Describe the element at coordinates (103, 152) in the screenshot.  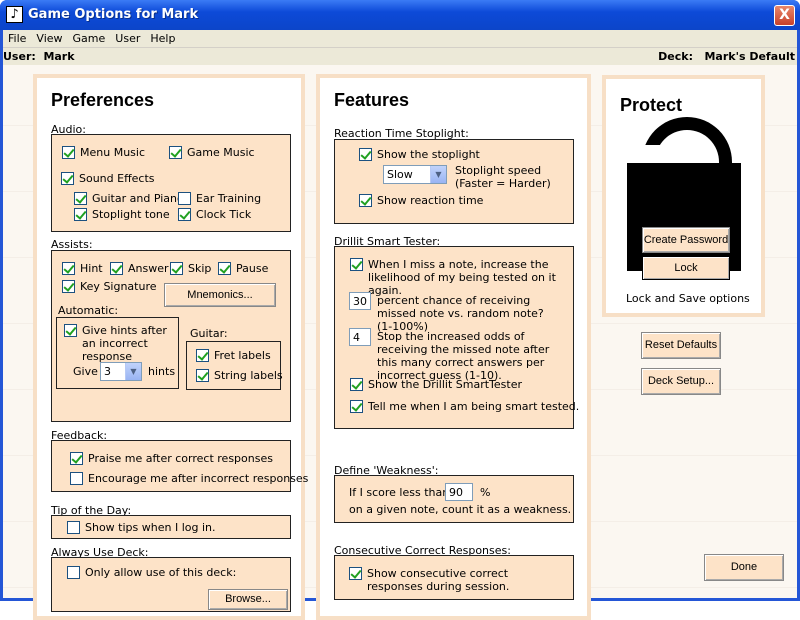
I see `menu-music-checkbox: Menu Music` at that location.